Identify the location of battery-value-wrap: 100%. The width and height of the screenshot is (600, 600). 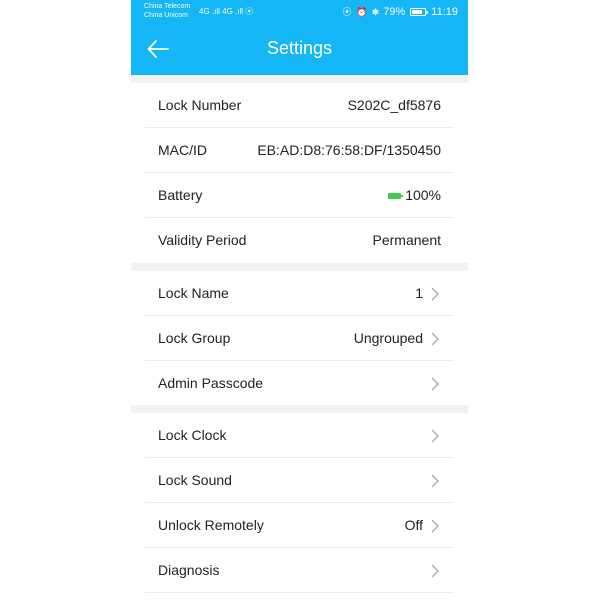
(414, 195).